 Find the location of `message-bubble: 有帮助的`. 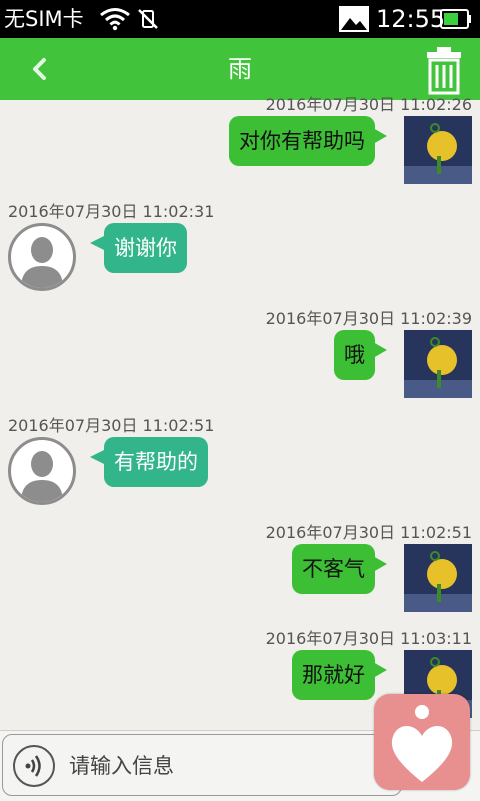

message-bubble: 有帮助的 is located at coordinates (149, 462).